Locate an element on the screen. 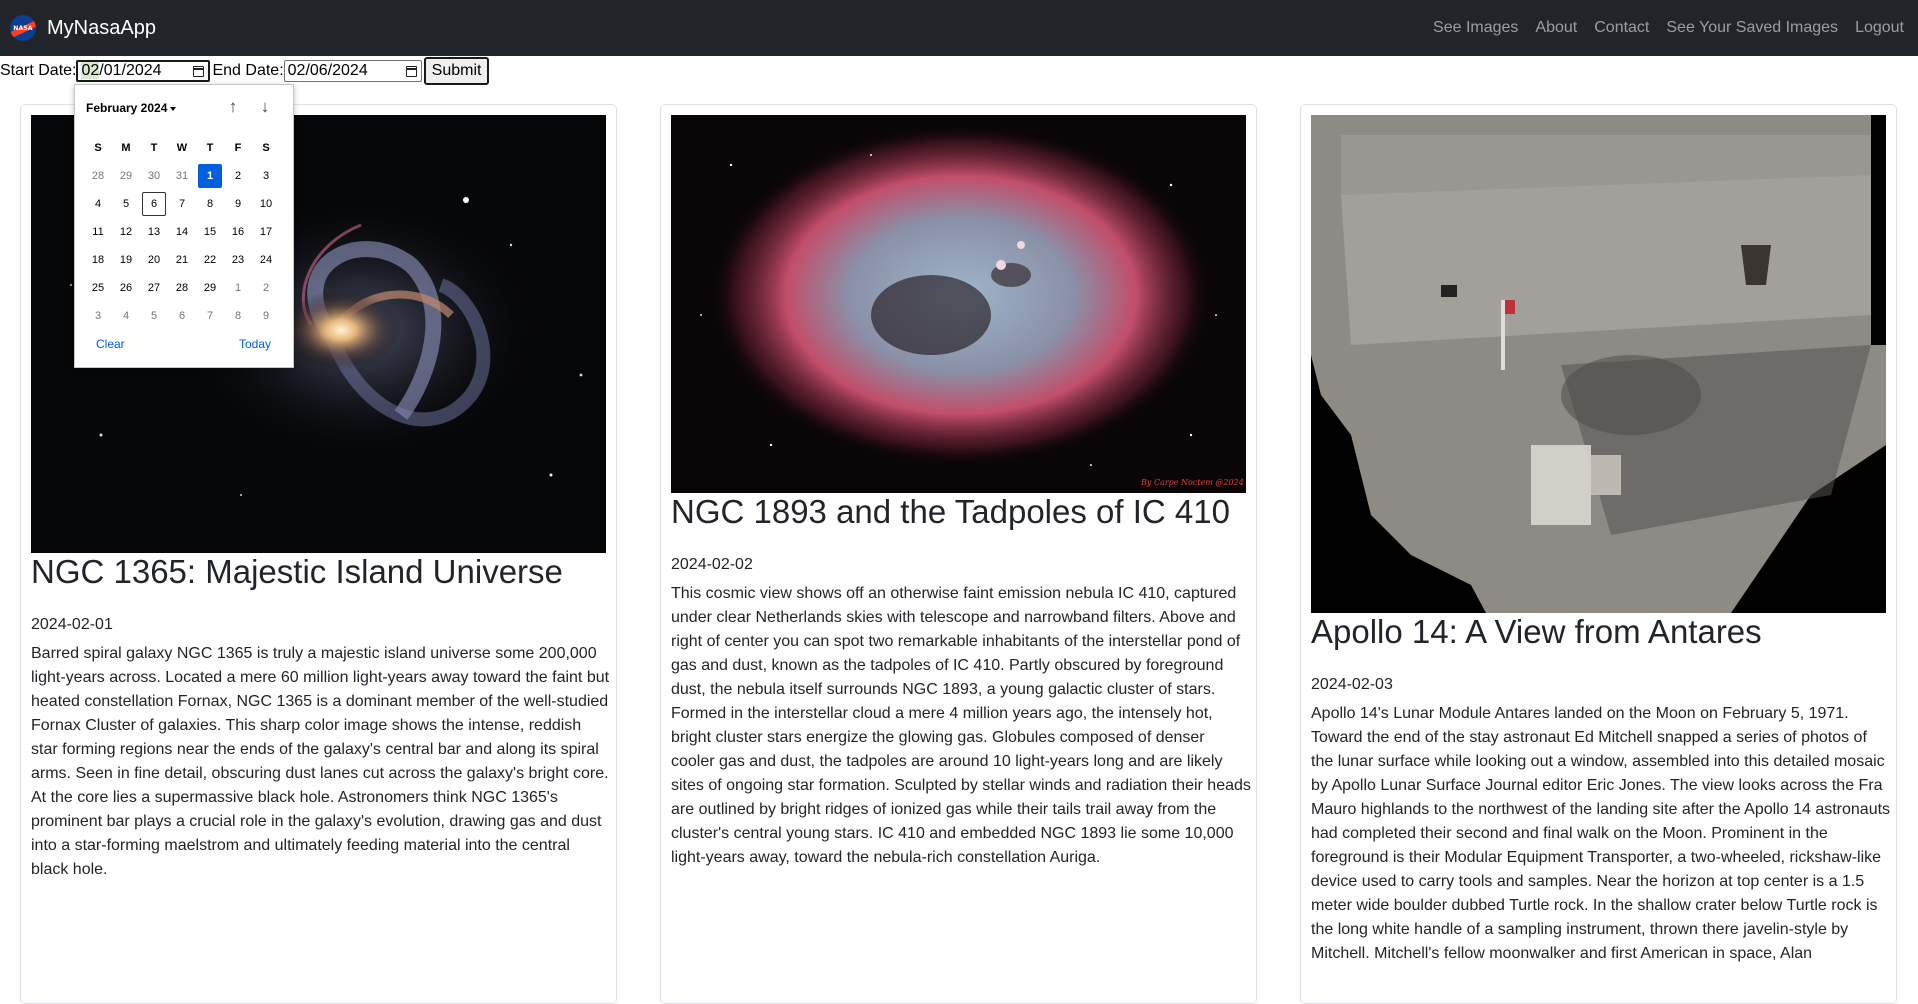  start-date-input: 02/01/2024 is located at coordinates (143, 71).